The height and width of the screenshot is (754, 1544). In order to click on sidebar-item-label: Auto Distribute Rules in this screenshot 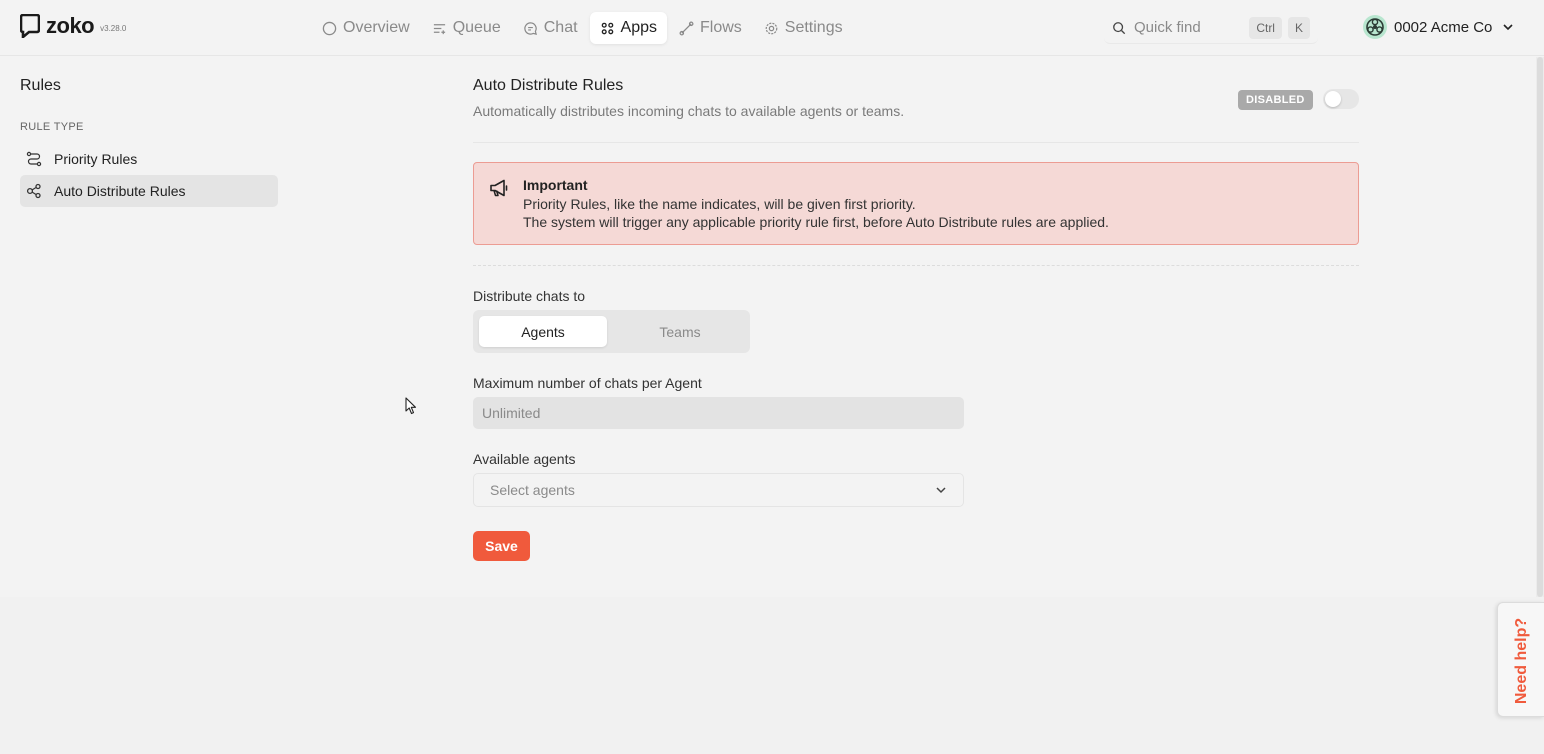, I will do `click(120, 191)`.